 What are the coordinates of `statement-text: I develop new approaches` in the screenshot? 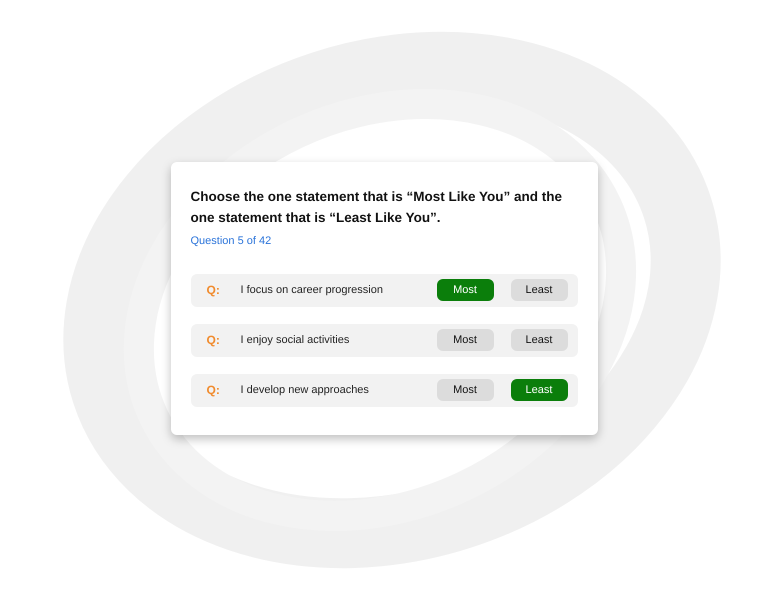 It's located at (305, 390).